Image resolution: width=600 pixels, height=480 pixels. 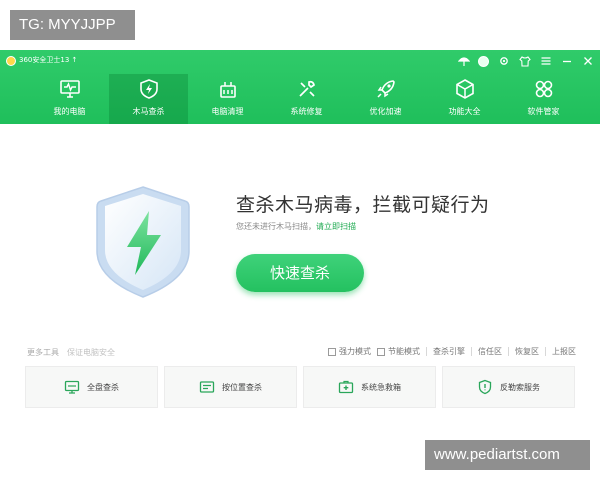 I want to click on more-tools-hint: 保证电脑安全, so click(x=91, y=352).